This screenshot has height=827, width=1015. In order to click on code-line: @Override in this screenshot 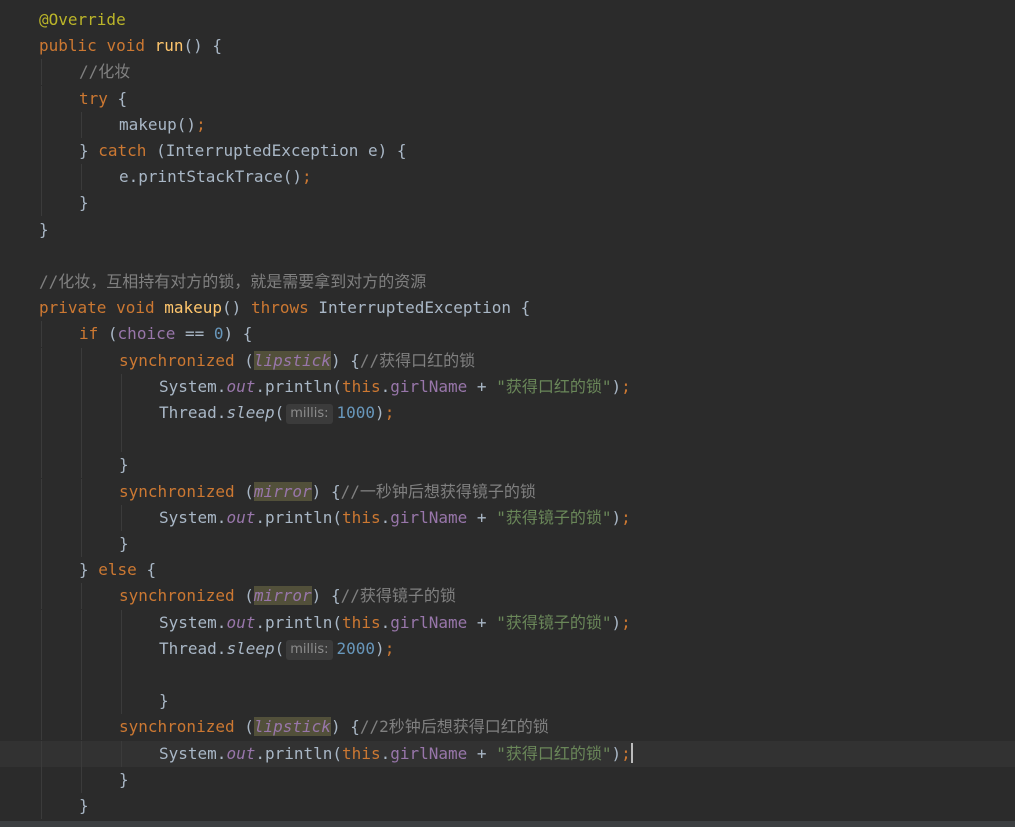, I will do `click(507, 20)`.